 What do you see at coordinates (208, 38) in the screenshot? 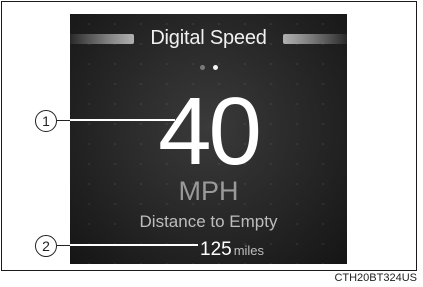
I see `screen-title: Digital Speed` at bounding box center [208, 38].